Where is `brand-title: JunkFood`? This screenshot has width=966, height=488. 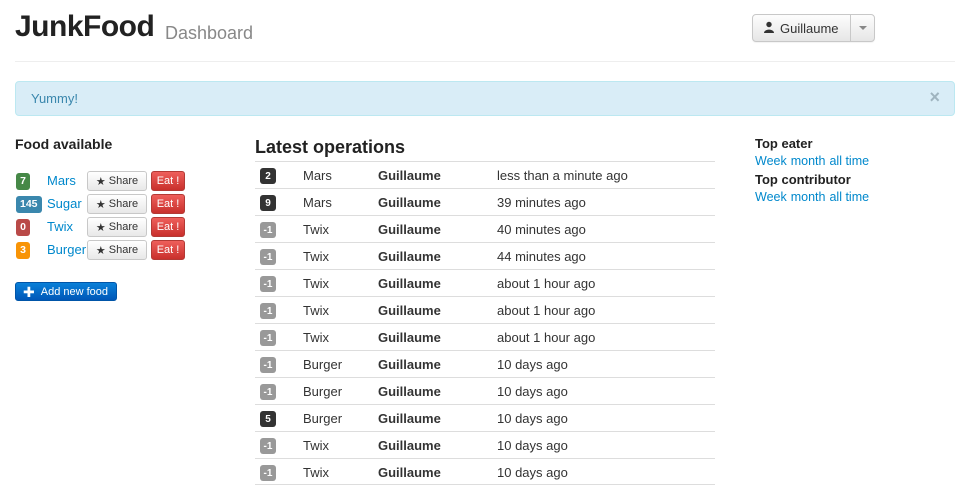 brand-title: JunkFood is located at coordinates (85, 26).